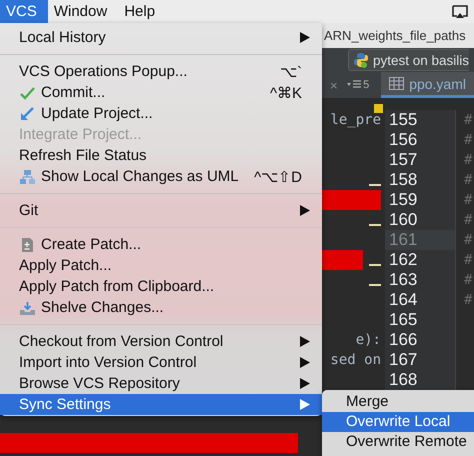  Describe the element at coordinates (420, 120) in the screenshot. I see `line-number: 155` at that location.